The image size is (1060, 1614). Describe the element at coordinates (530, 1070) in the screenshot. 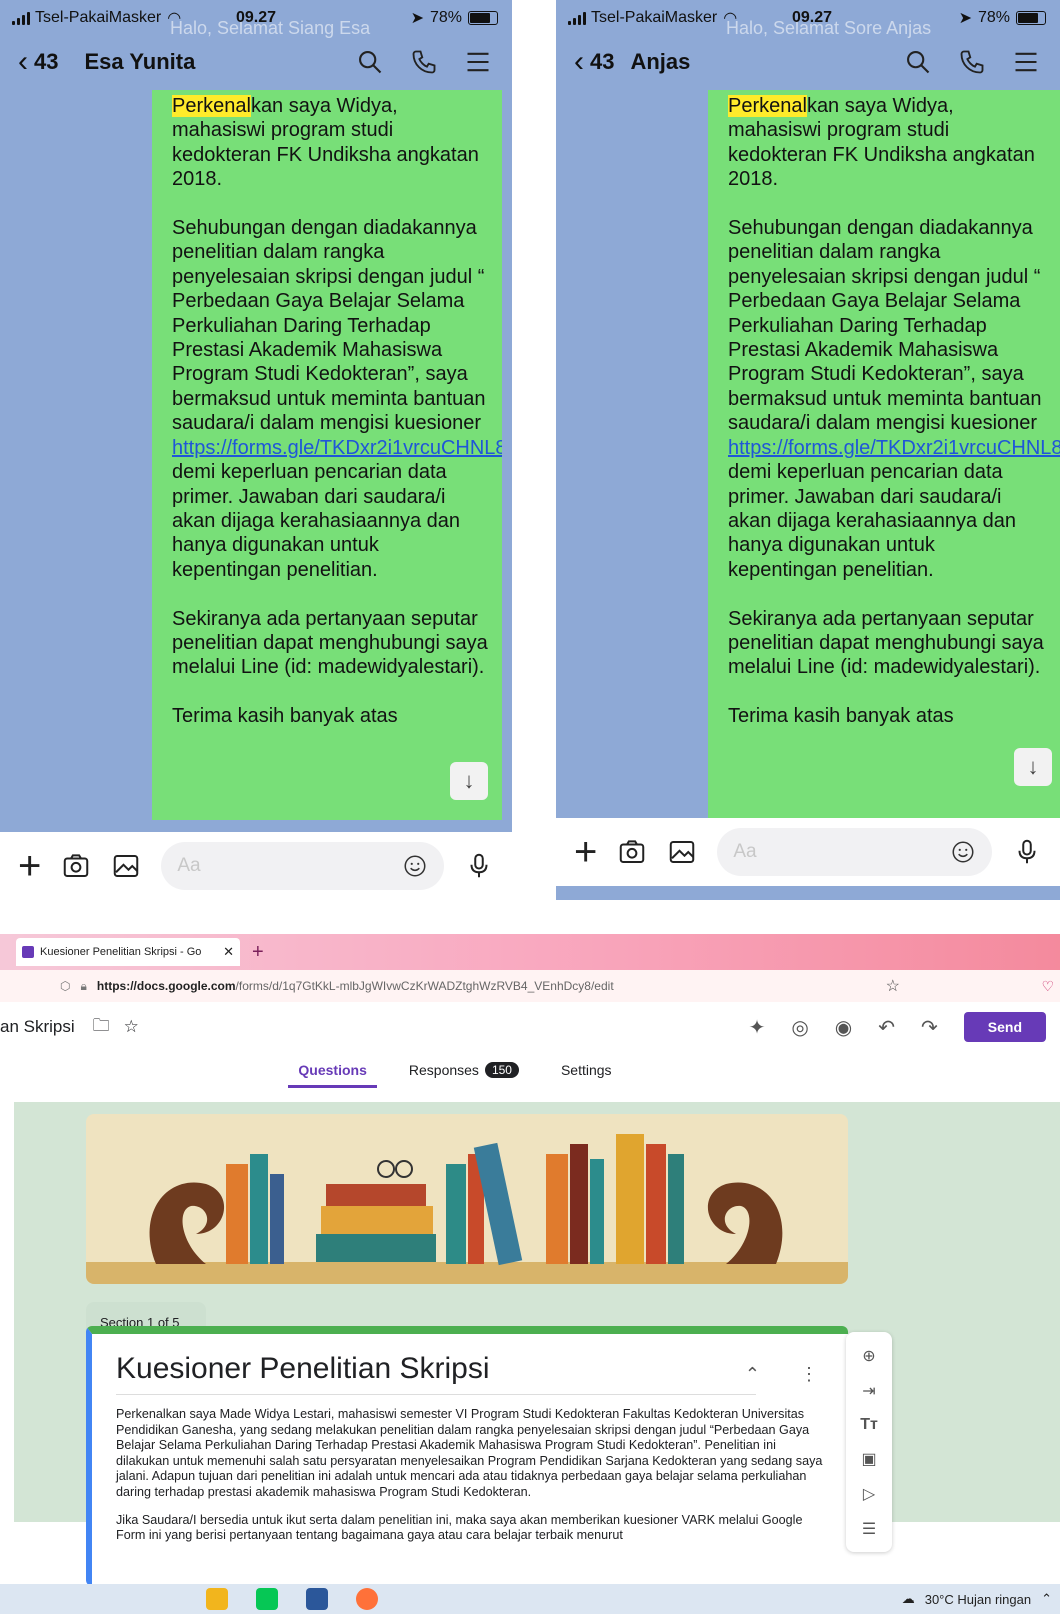

I see `form-tabs: Questions Responses 150 Settings` at that location.